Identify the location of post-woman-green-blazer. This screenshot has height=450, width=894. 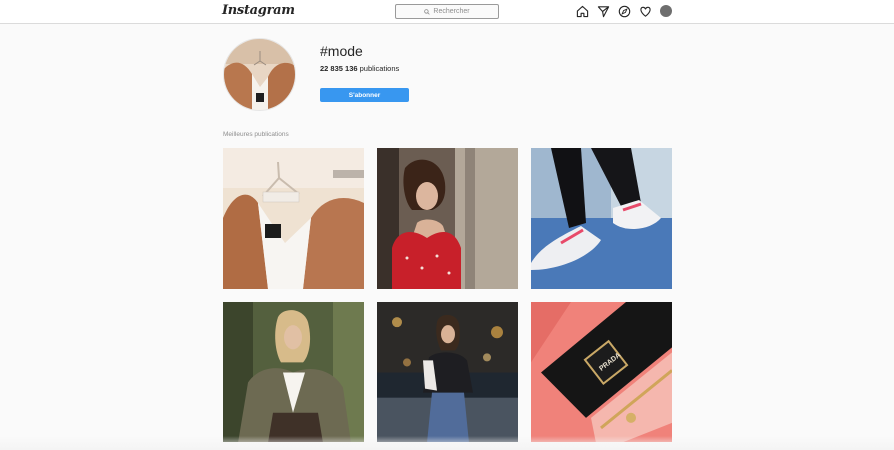
(293, 372).